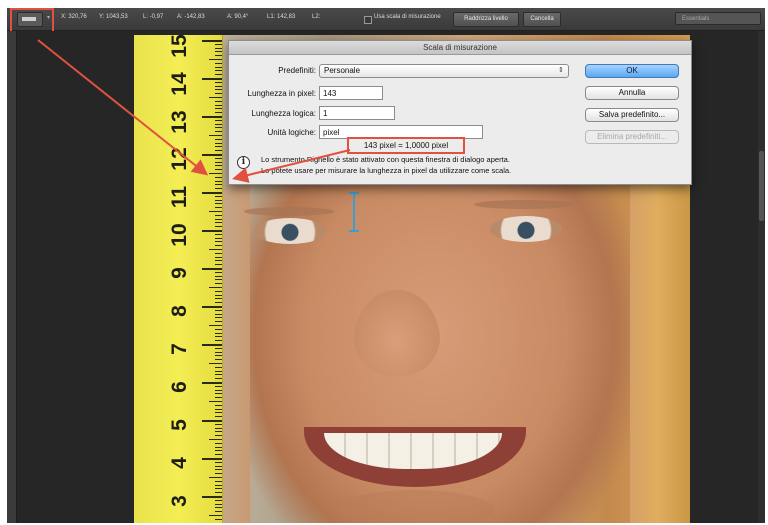  I want to click on logical-units-label: Unità logiche:, so click(291, 132).